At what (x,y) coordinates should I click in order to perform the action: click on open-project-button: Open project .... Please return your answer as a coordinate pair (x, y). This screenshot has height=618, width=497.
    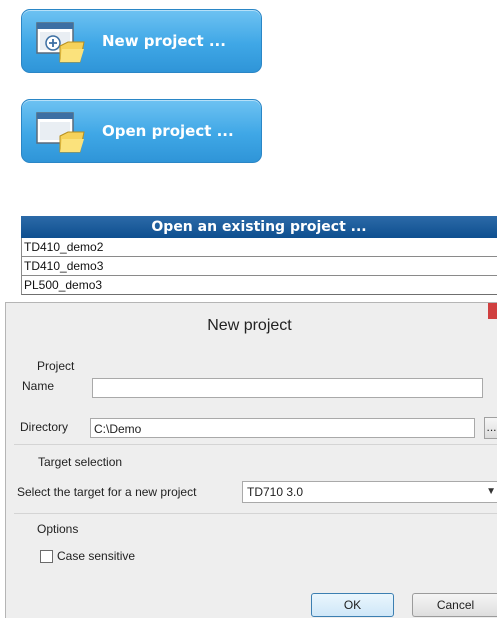
    Looking at the image, I should click on (141, 131).